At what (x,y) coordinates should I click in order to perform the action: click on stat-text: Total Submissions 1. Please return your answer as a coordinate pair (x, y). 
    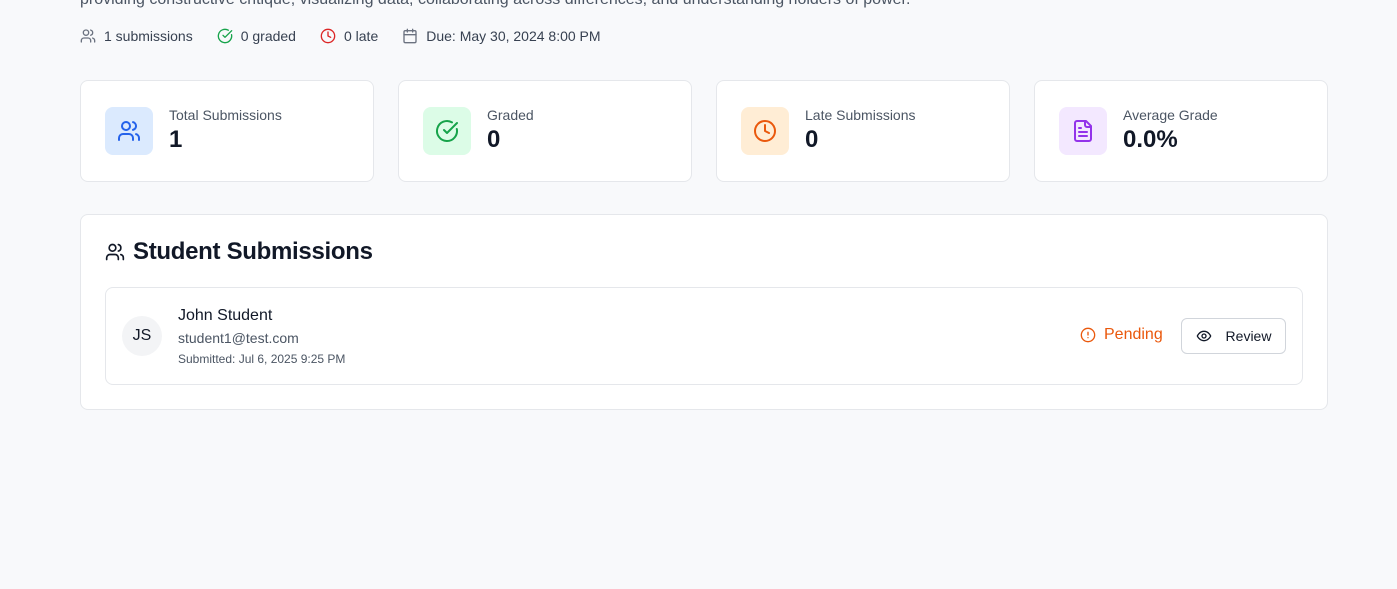
    Looking at the image, I should click on (225, 131).